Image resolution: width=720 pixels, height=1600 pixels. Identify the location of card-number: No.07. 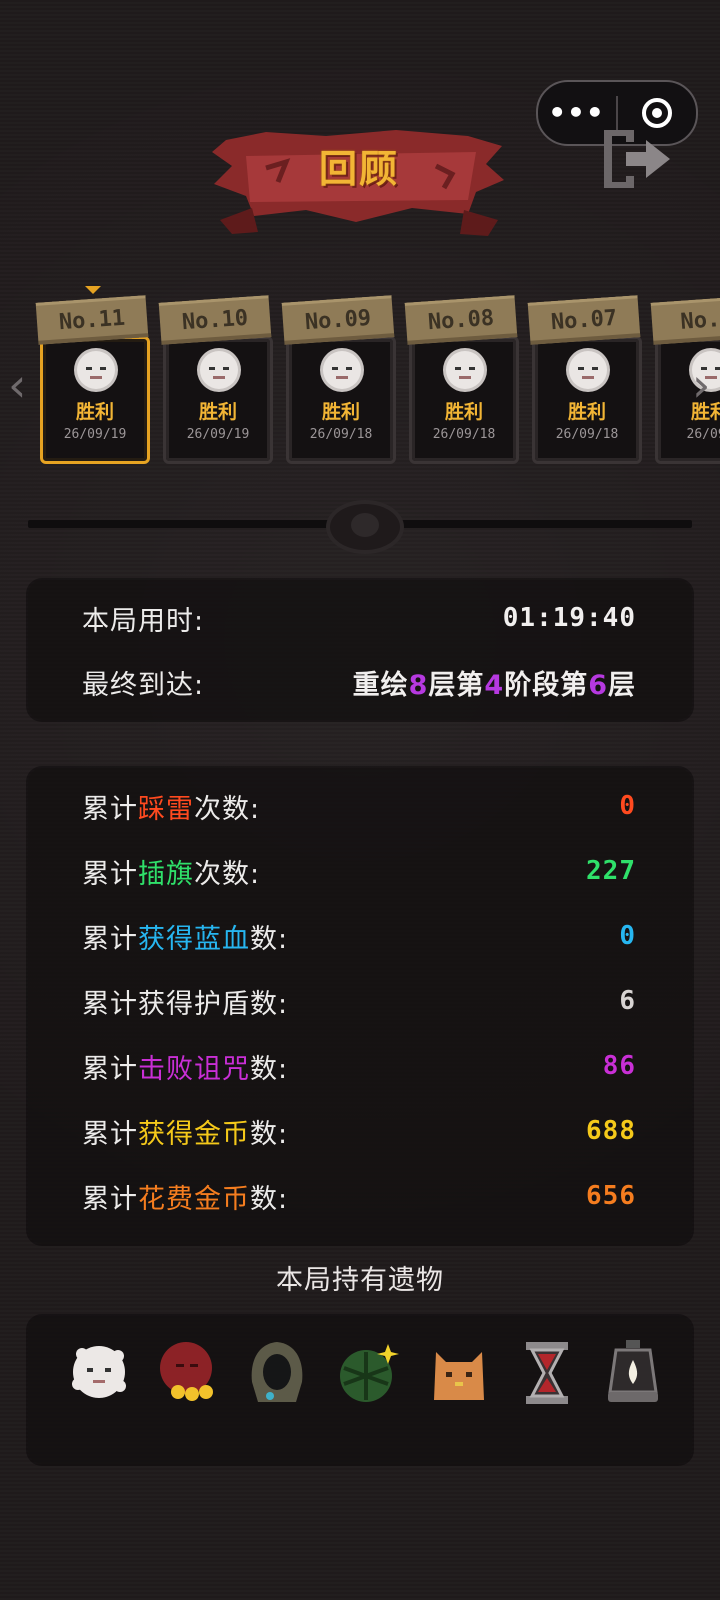
(584, 320).